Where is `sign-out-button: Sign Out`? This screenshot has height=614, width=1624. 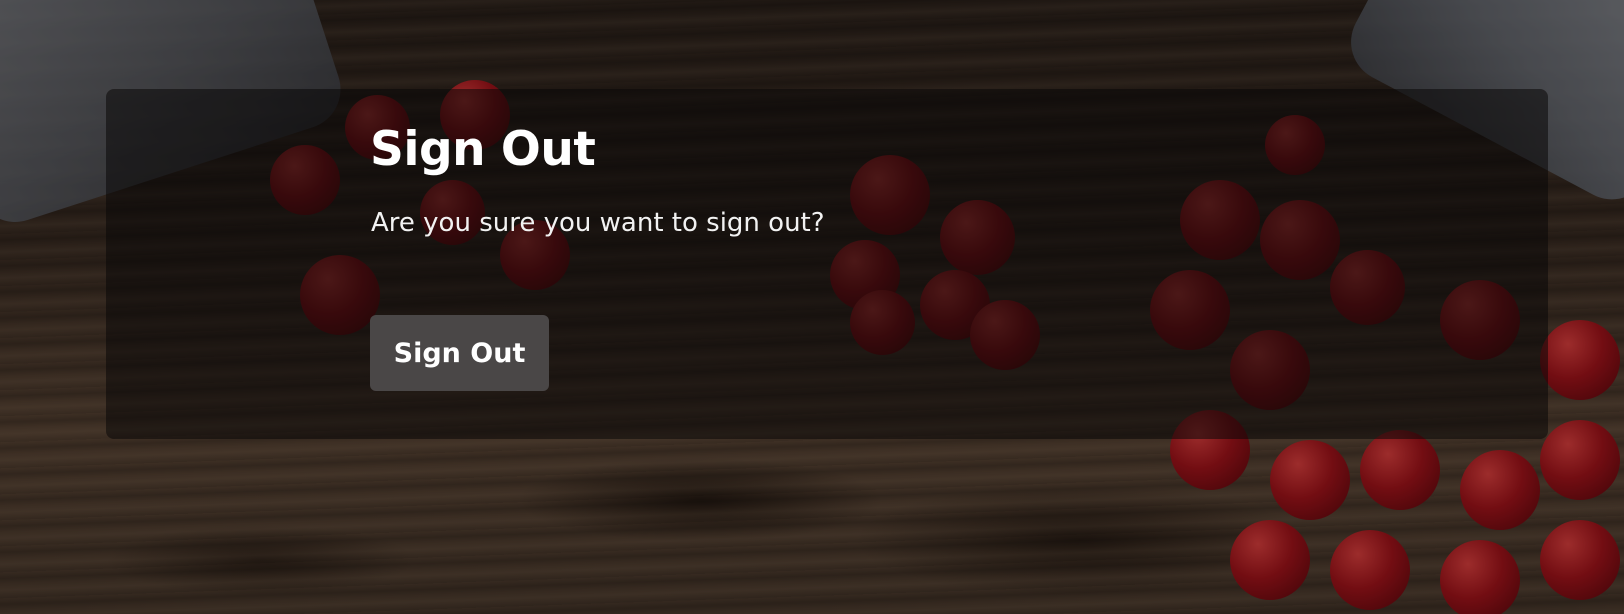
sign-out-button: Sign Out is located at coordinates (459, 353).